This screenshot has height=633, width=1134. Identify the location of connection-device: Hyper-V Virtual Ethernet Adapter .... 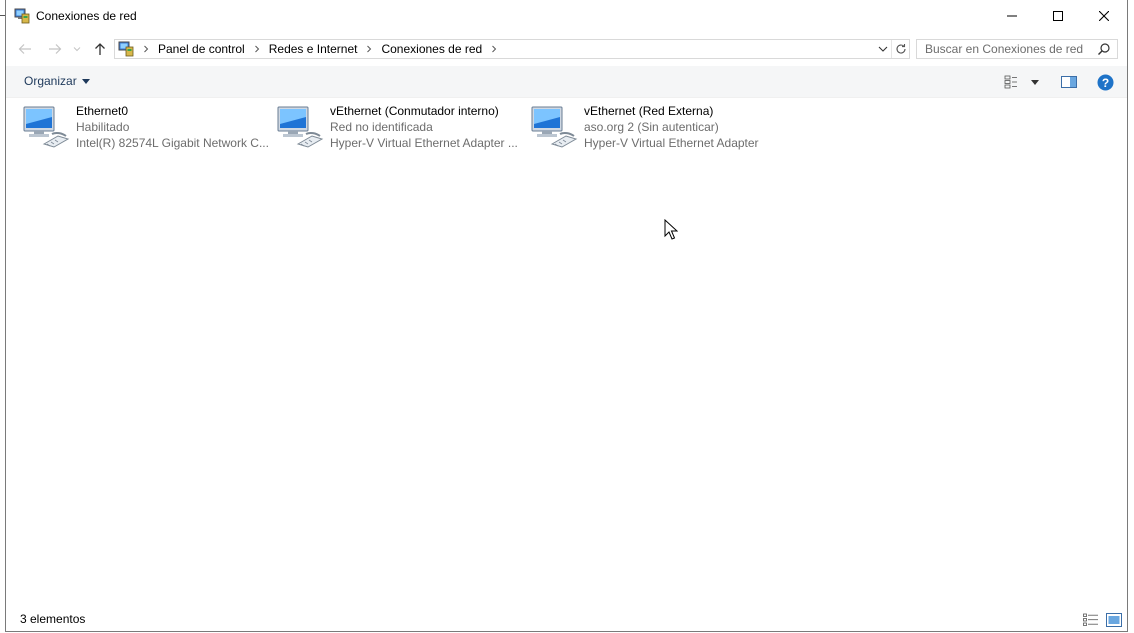
(424, 143).